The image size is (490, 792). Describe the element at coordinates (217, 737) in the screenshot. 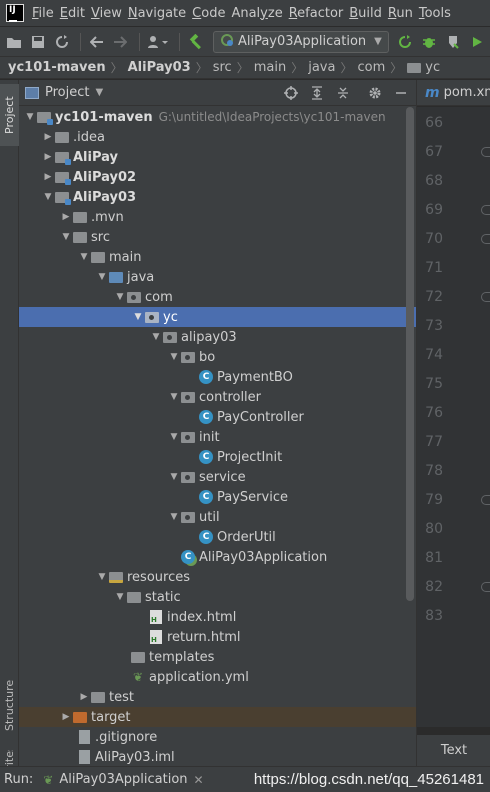

I see `tree-row-file: .gitignore` at that location.